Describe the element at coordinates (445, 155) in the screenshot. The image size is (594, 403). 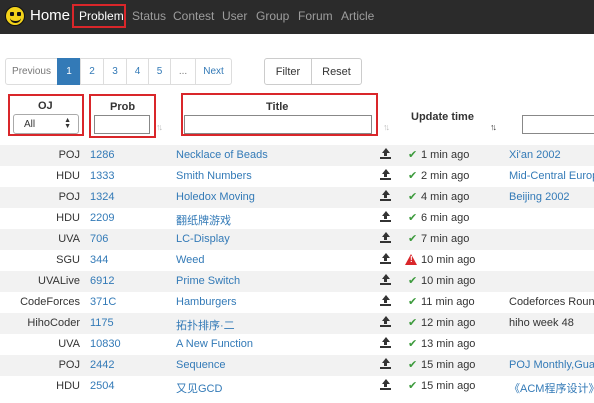
I see `row-update-time: 1 min ago` at that location.